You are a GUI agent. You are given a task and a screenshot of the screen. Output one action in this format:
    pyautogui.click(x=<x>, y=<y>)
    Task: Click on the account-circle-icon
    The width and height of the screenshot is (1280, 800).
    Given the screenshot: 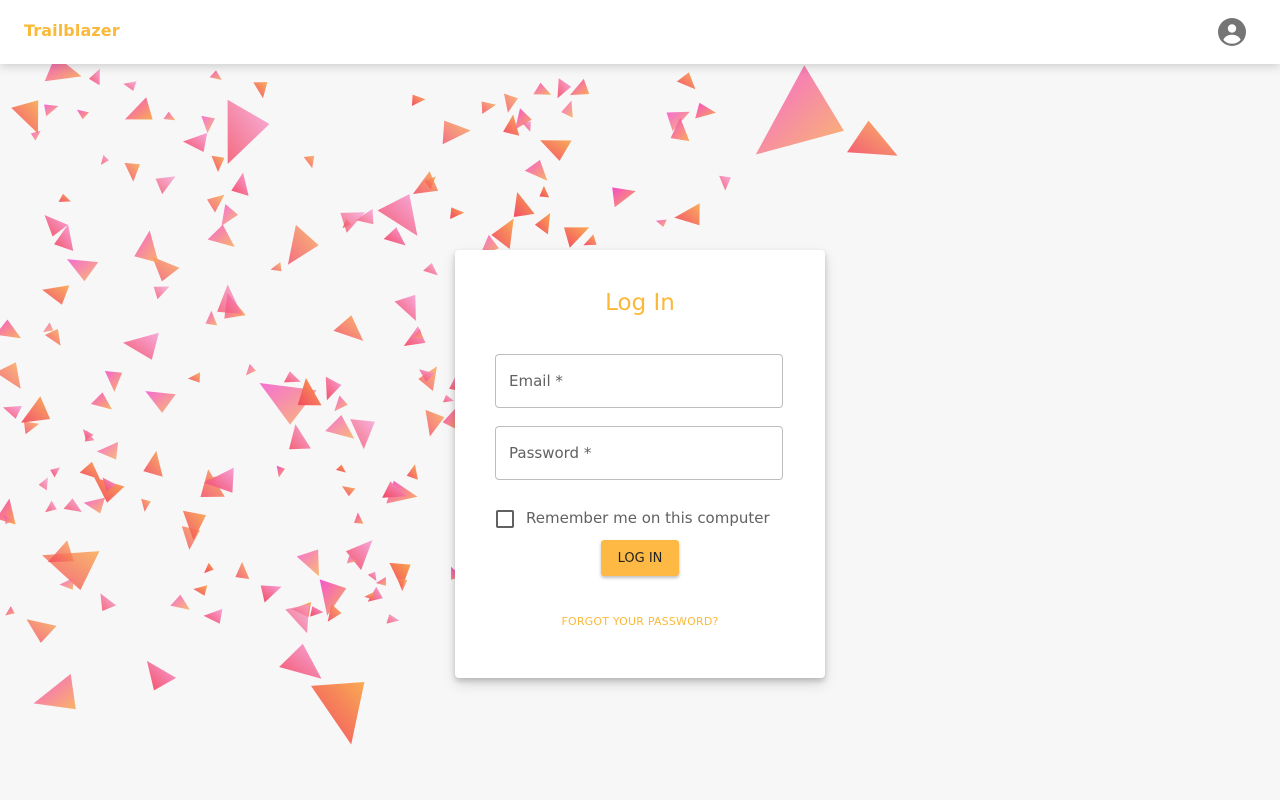 What is the action you would take?
    pyautogui.click(x=1232, y=32)
    